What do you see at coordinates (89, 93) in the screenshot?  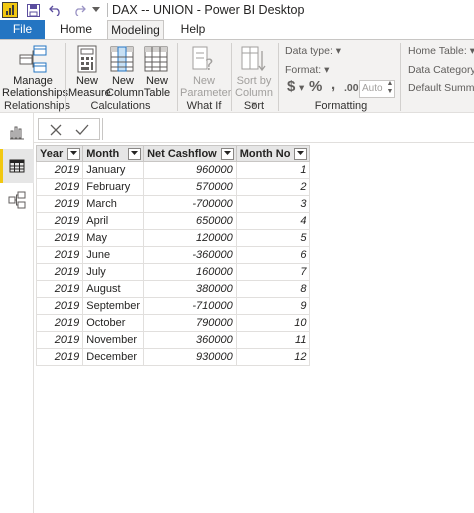 I see `new-measure-line2: Measure` at bounding box center [89, 93].